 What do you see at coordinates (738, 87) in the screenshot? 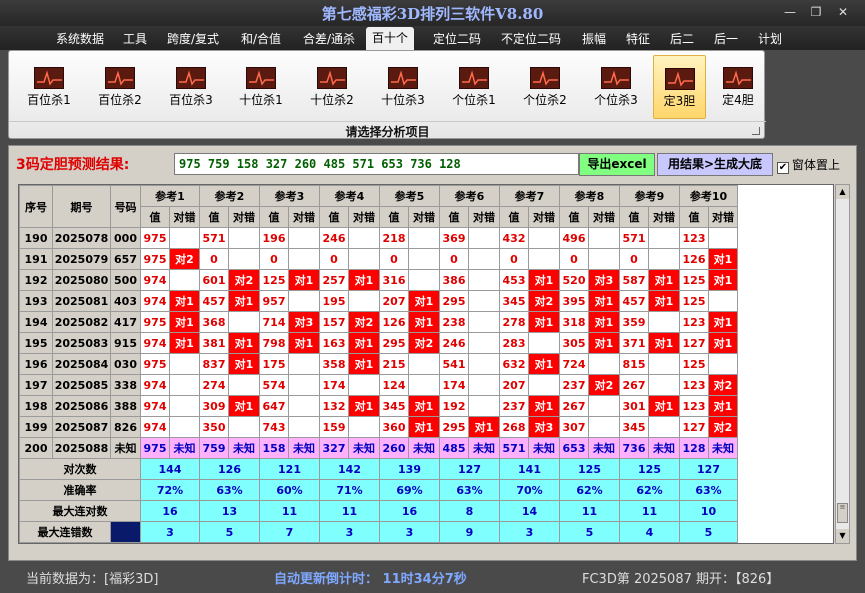
I see `ribbon-button: 定4胆` at bounding box center [738, 87].